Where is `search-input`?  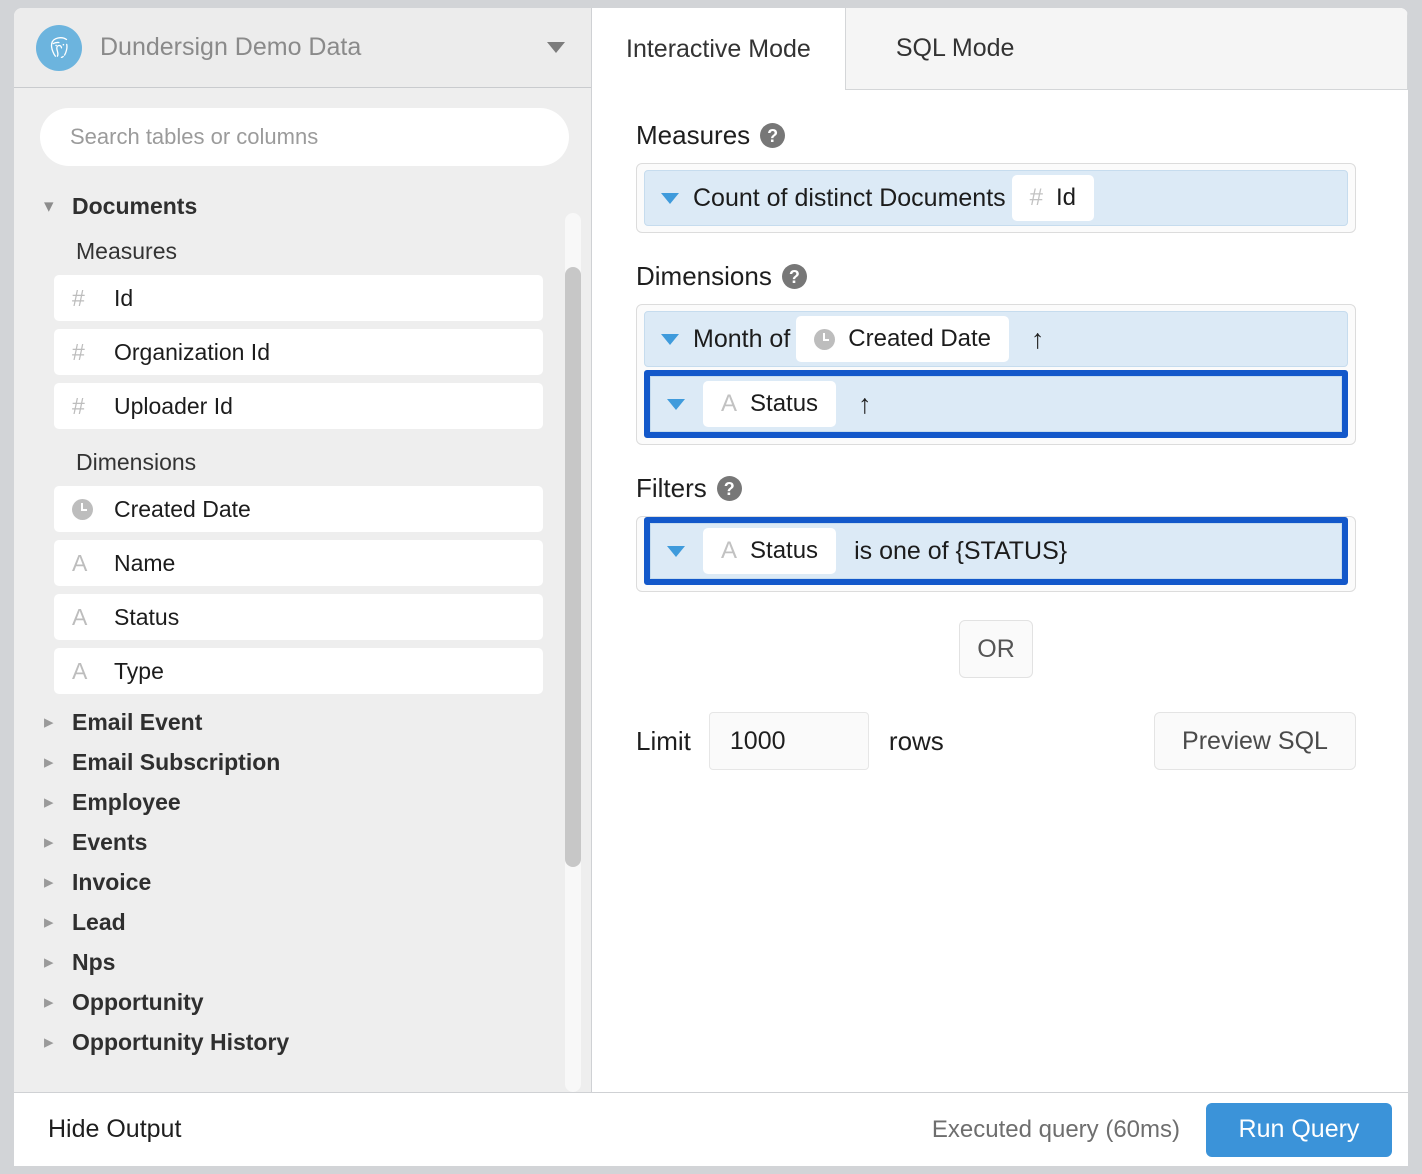 search-input is located at coordinates (304, 137).